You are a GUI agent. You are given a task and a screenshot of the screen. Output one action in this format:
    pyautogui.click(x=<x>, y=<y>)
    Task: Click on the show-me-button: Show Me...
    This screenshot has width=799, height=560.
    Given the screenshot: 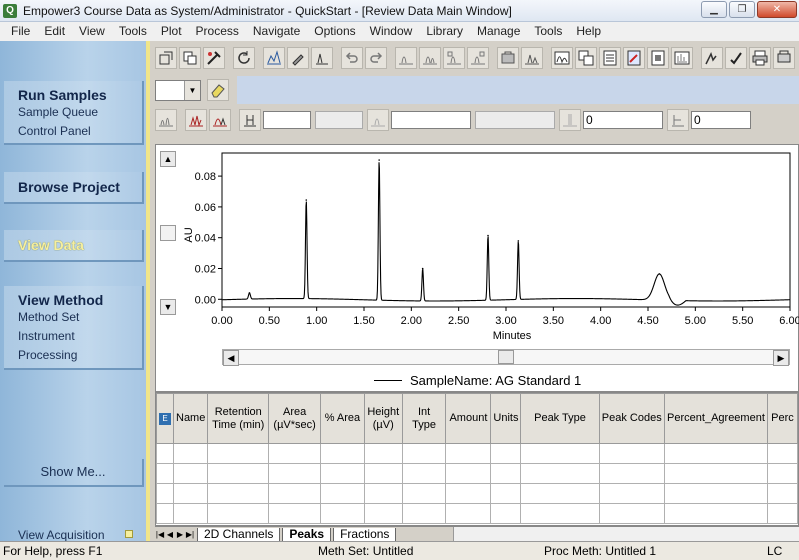 What is the action you would take?
    pyautogui.click(x=74, y=473)
    